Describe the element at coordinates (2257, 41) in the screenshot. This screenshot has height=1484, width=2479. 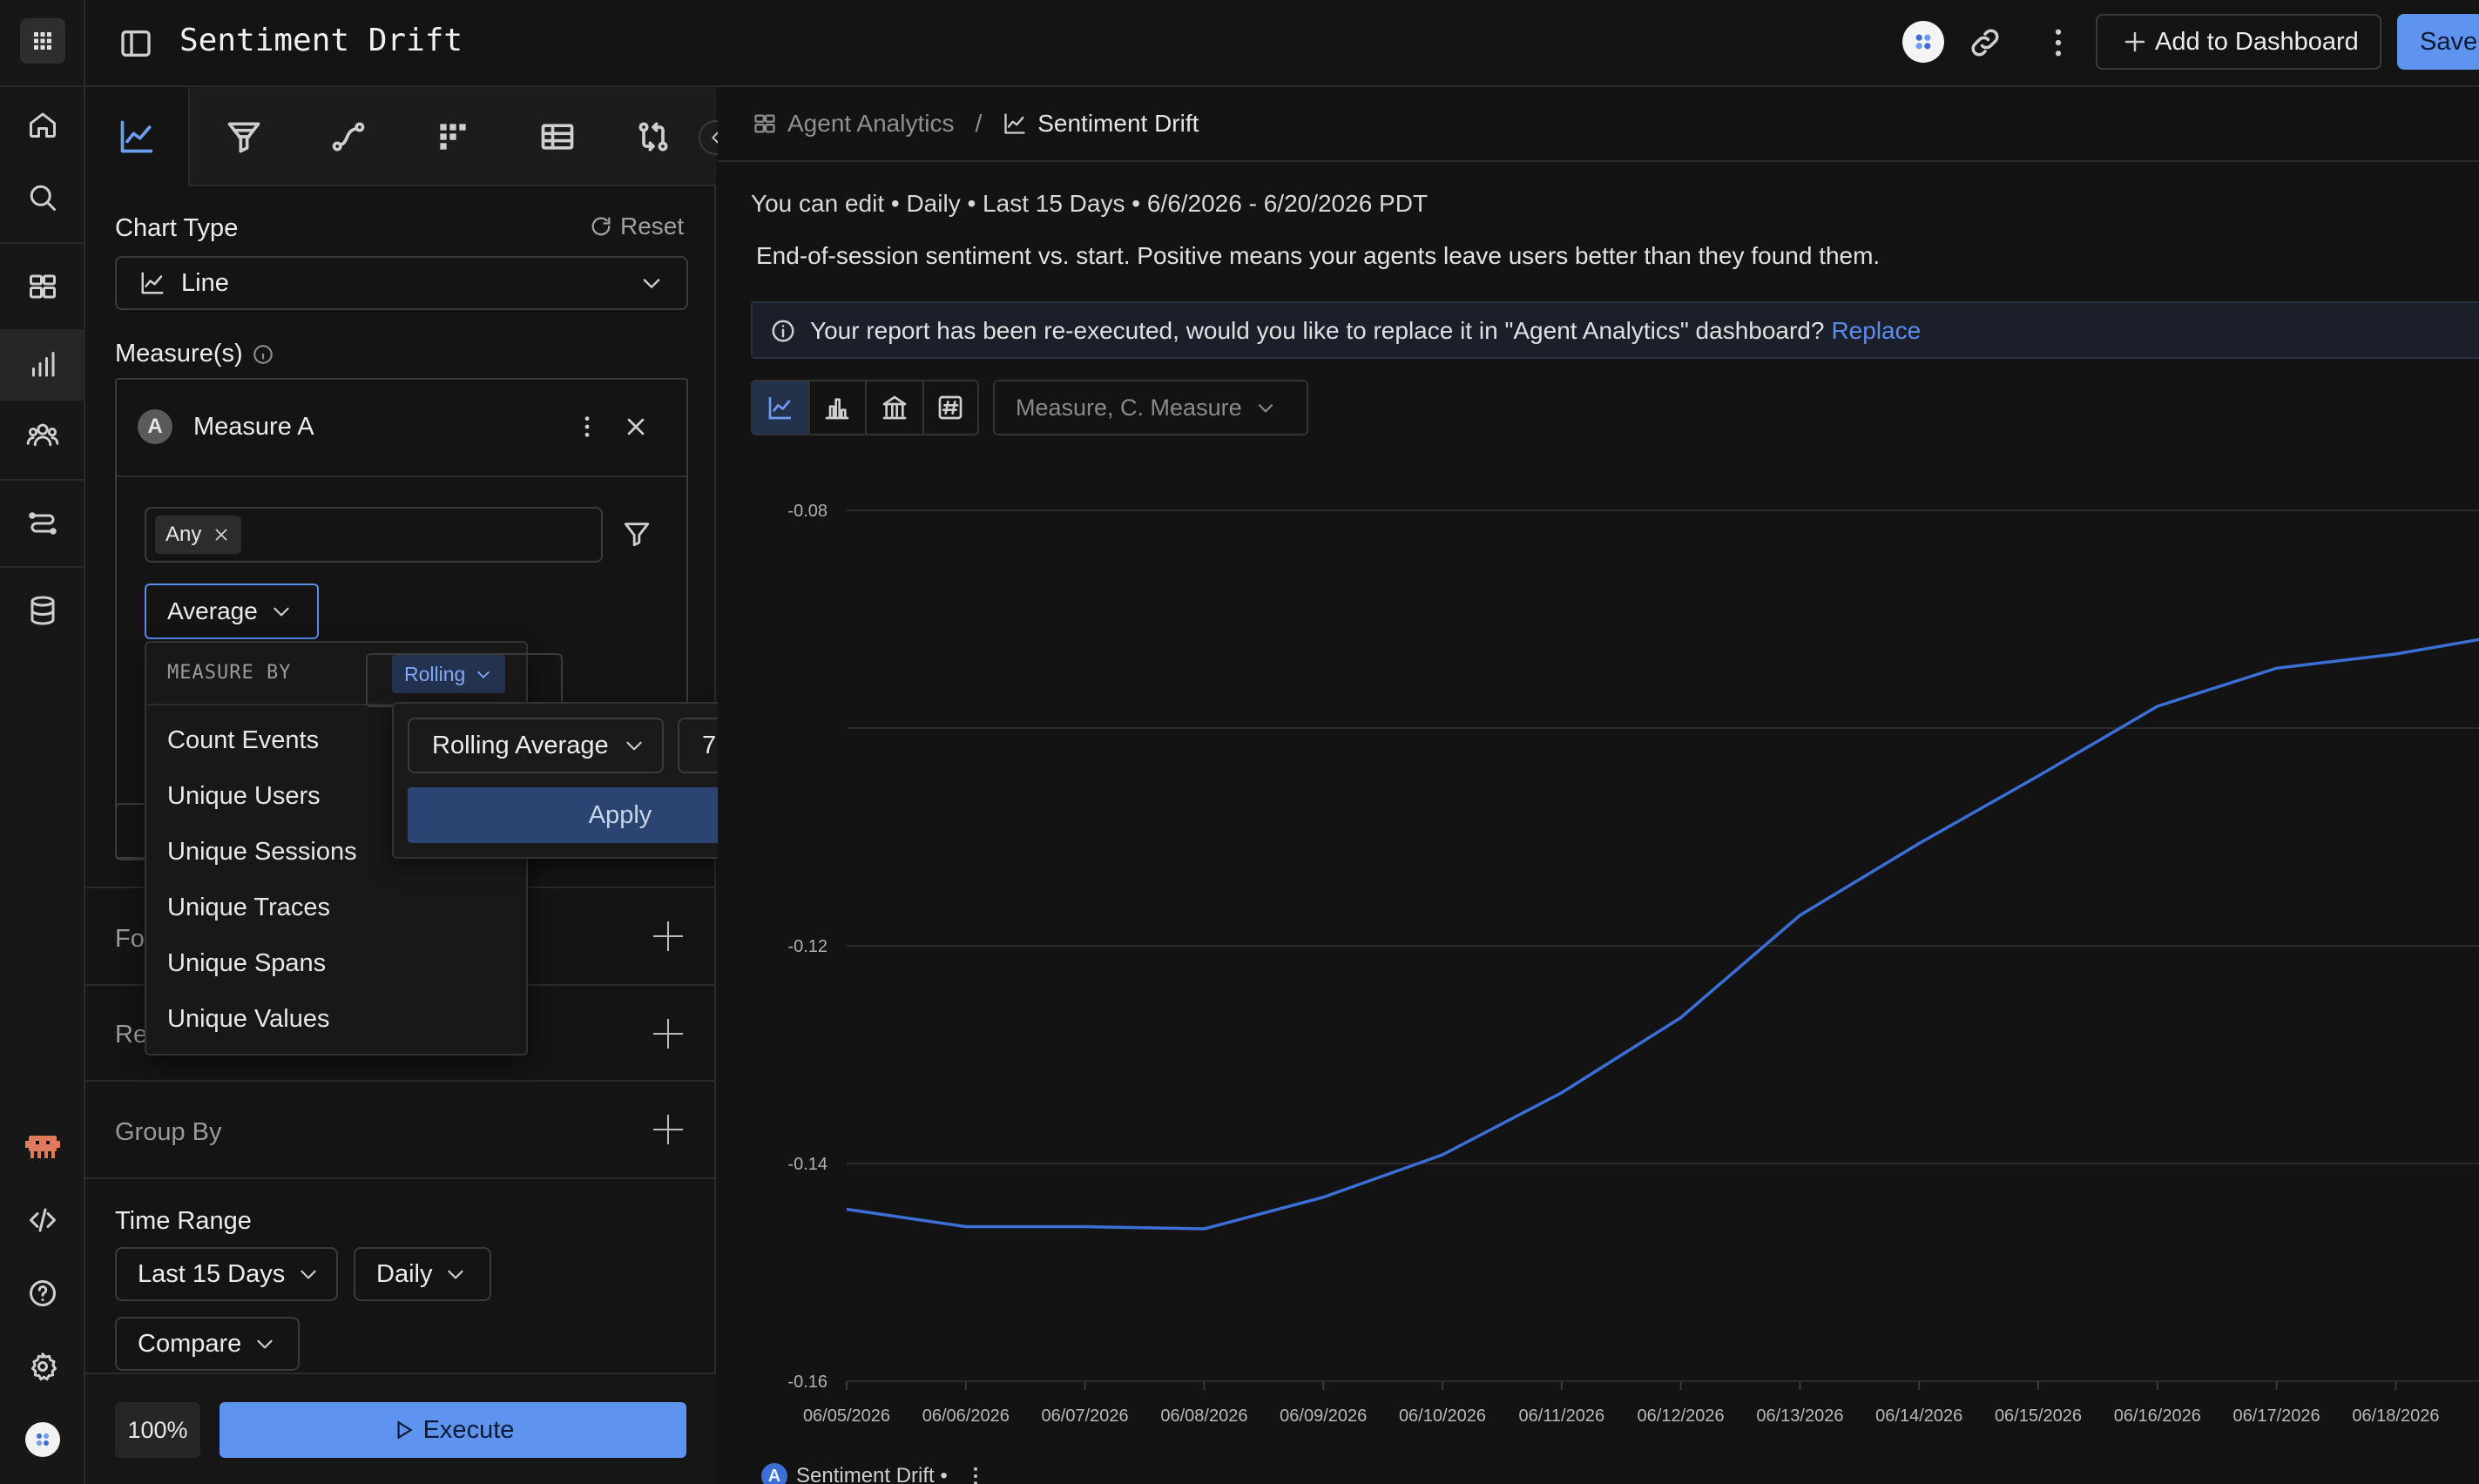
I see `add-to-dashboard-label: Add to Dashboard` at that location.